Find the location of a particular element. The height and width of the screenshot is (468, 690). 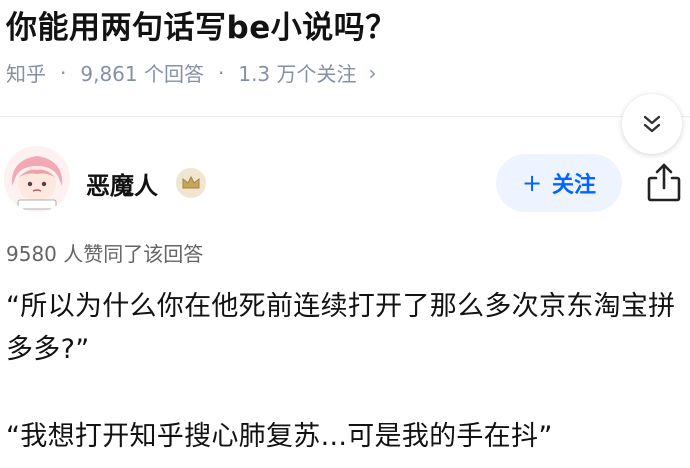

double-chevron-down-icon is located at coordinates (652, 124).